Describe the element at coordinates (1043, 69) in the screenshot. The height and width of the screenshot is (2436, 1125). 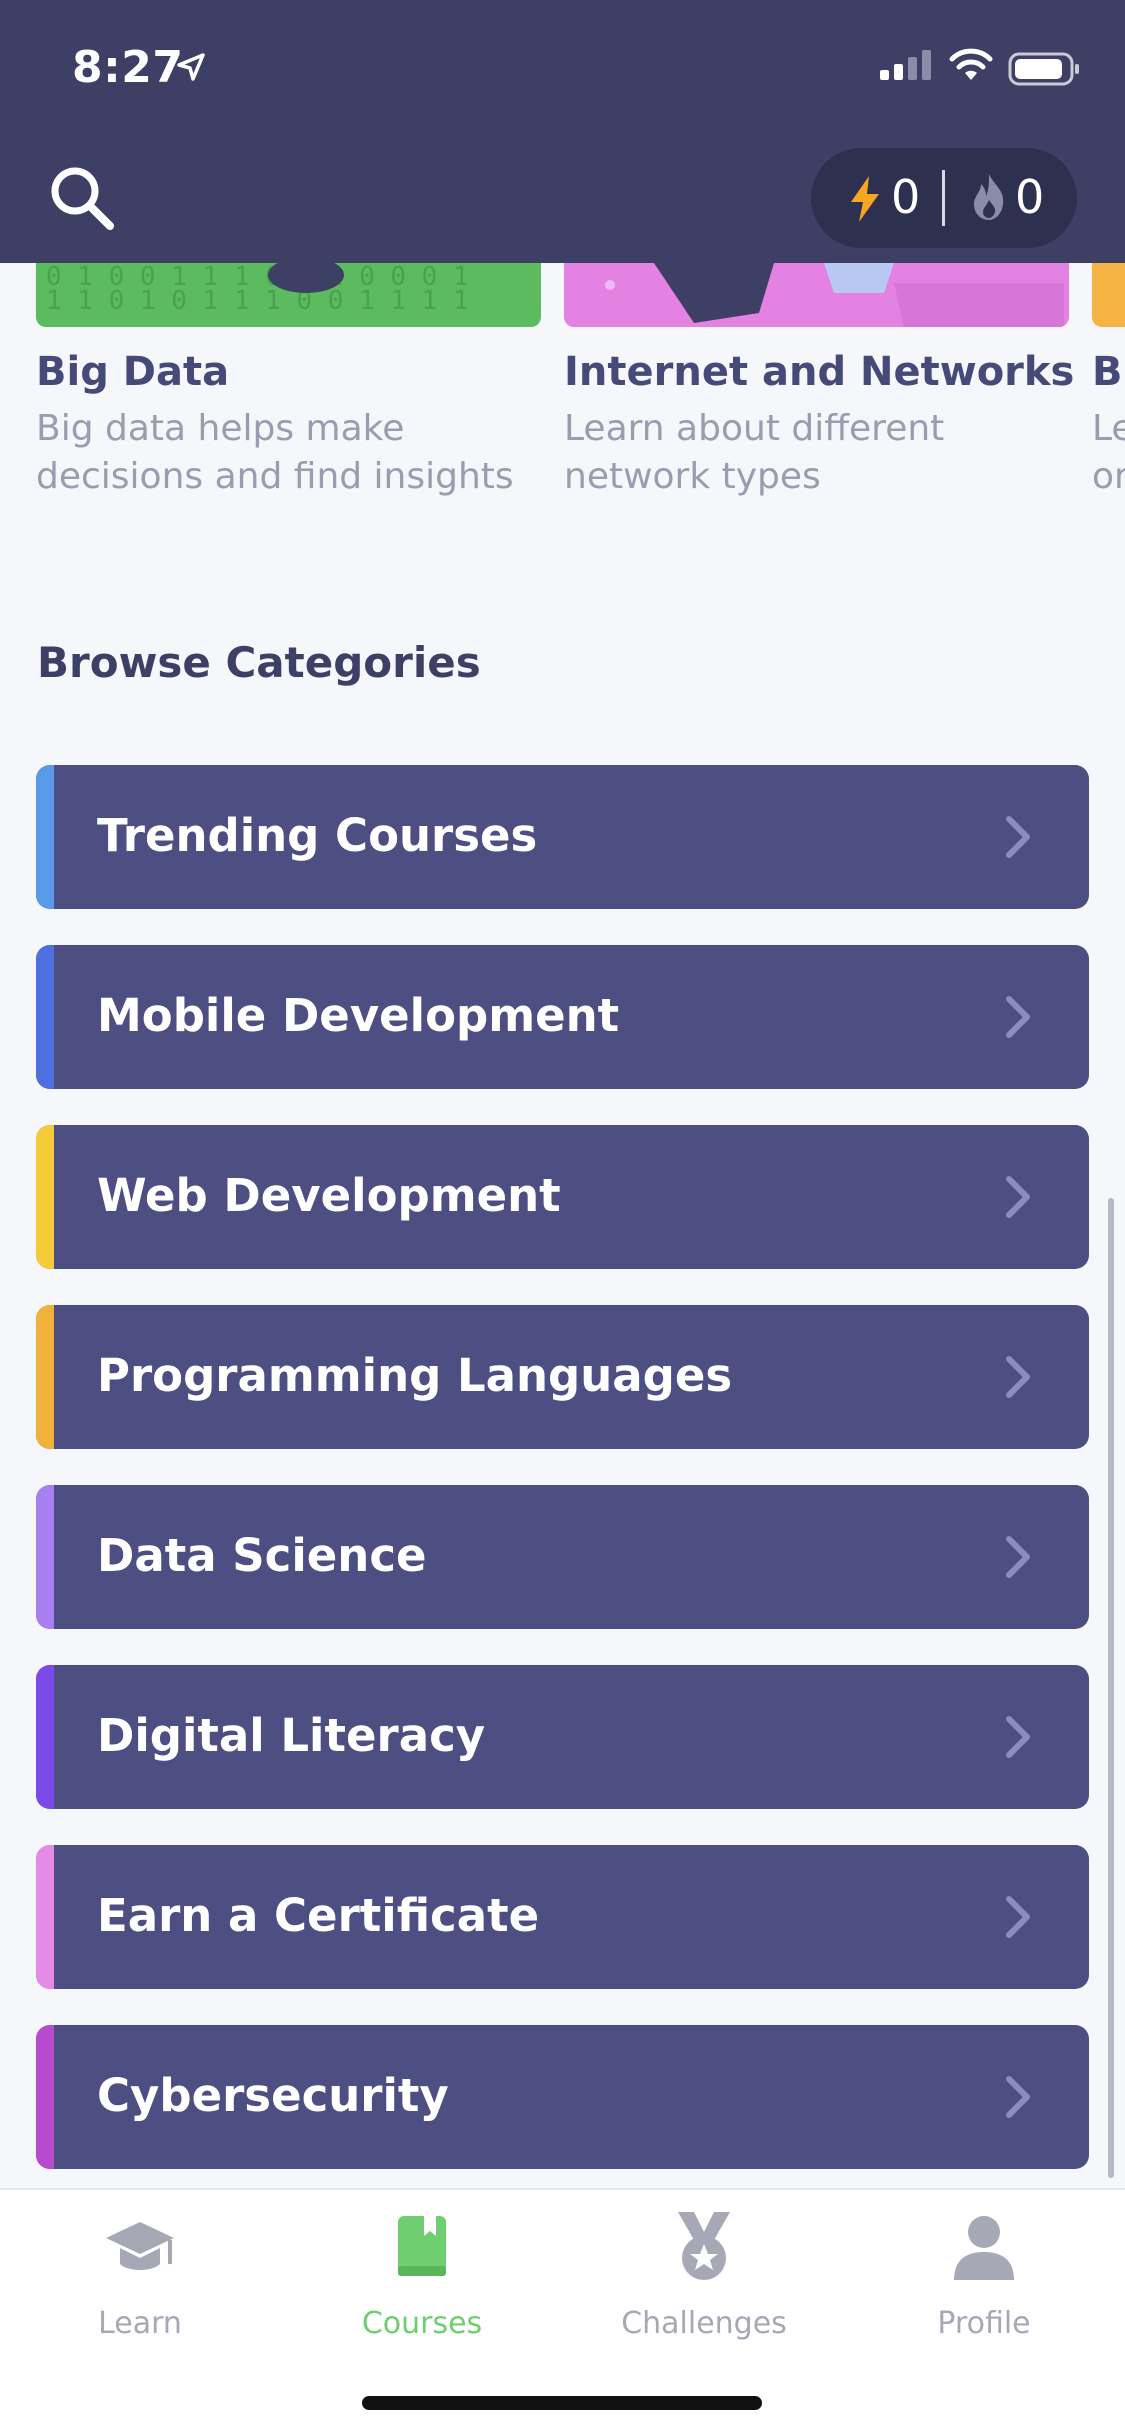
I see `battery-icon` at that location.